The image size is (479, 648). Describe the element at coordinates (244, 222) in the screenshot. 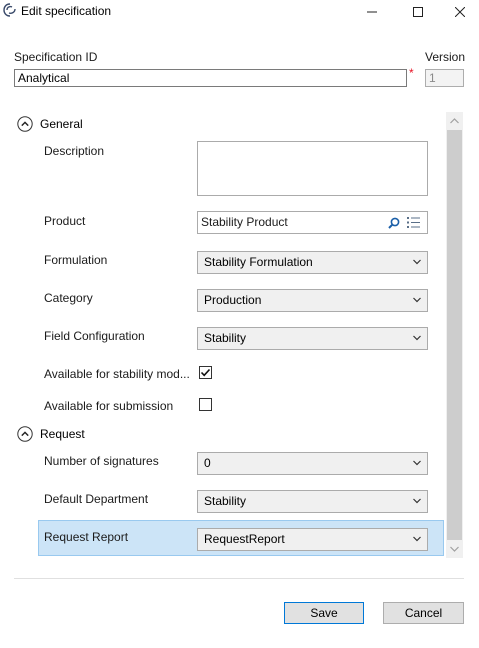

I see `product-value: Stability Product` at that location.